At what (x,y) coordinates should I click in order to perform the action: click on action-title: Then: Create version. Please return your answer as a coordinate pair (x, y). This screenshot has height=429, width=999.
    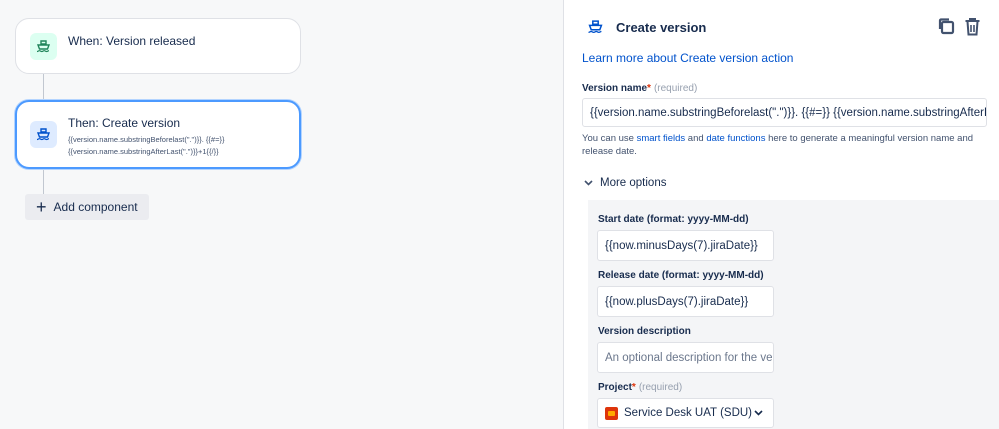
    Looking at the image, I should click on (124, 123).